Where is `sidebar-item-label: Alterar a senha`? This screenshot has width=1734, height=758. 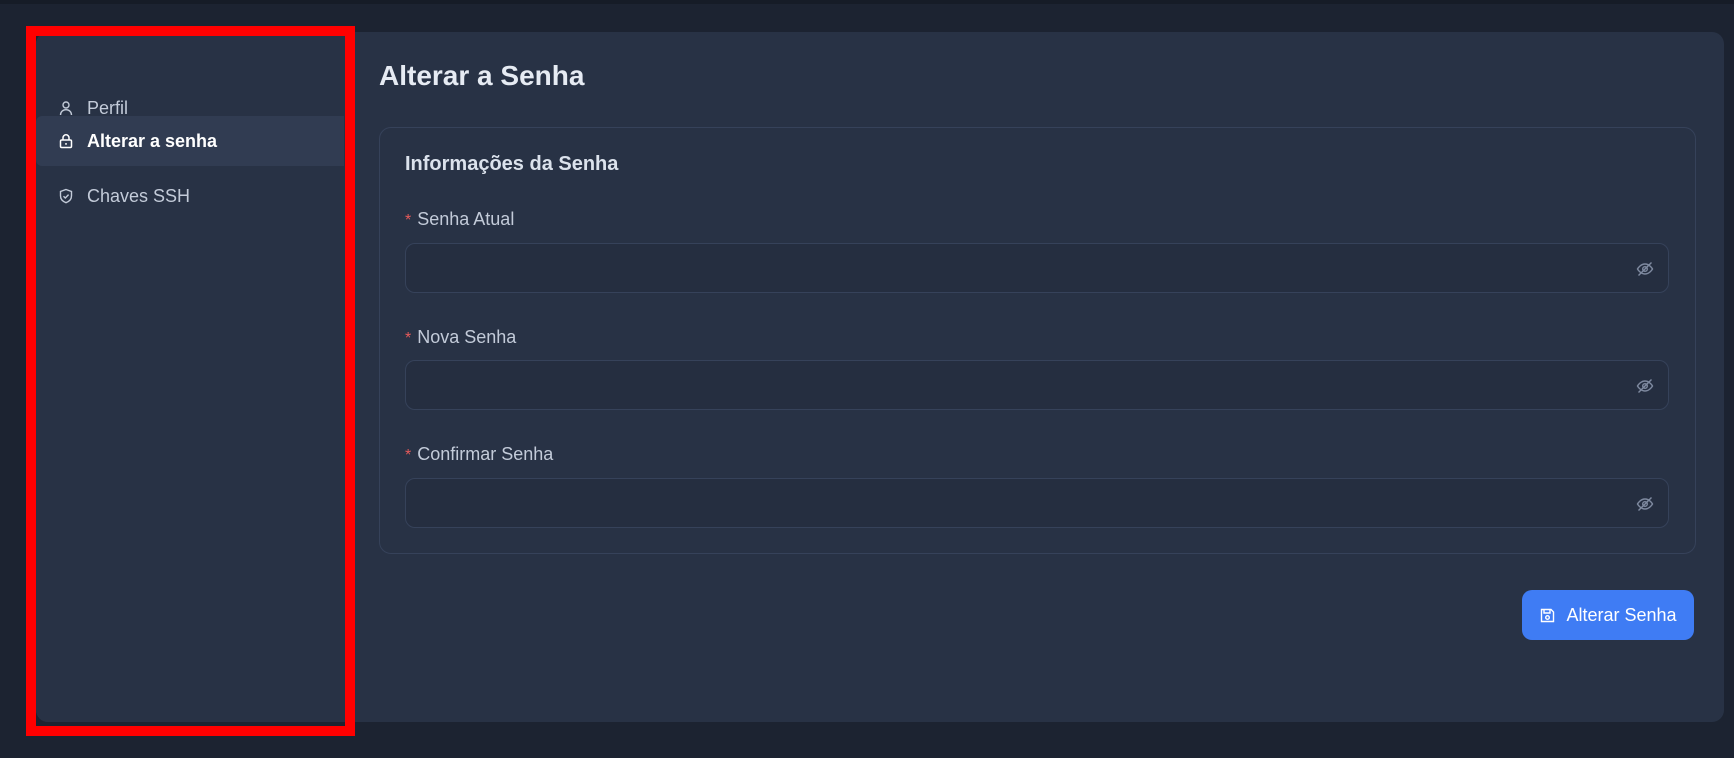
sidebar-item-label: Alterar a senha is located at coordinates (152, 140).